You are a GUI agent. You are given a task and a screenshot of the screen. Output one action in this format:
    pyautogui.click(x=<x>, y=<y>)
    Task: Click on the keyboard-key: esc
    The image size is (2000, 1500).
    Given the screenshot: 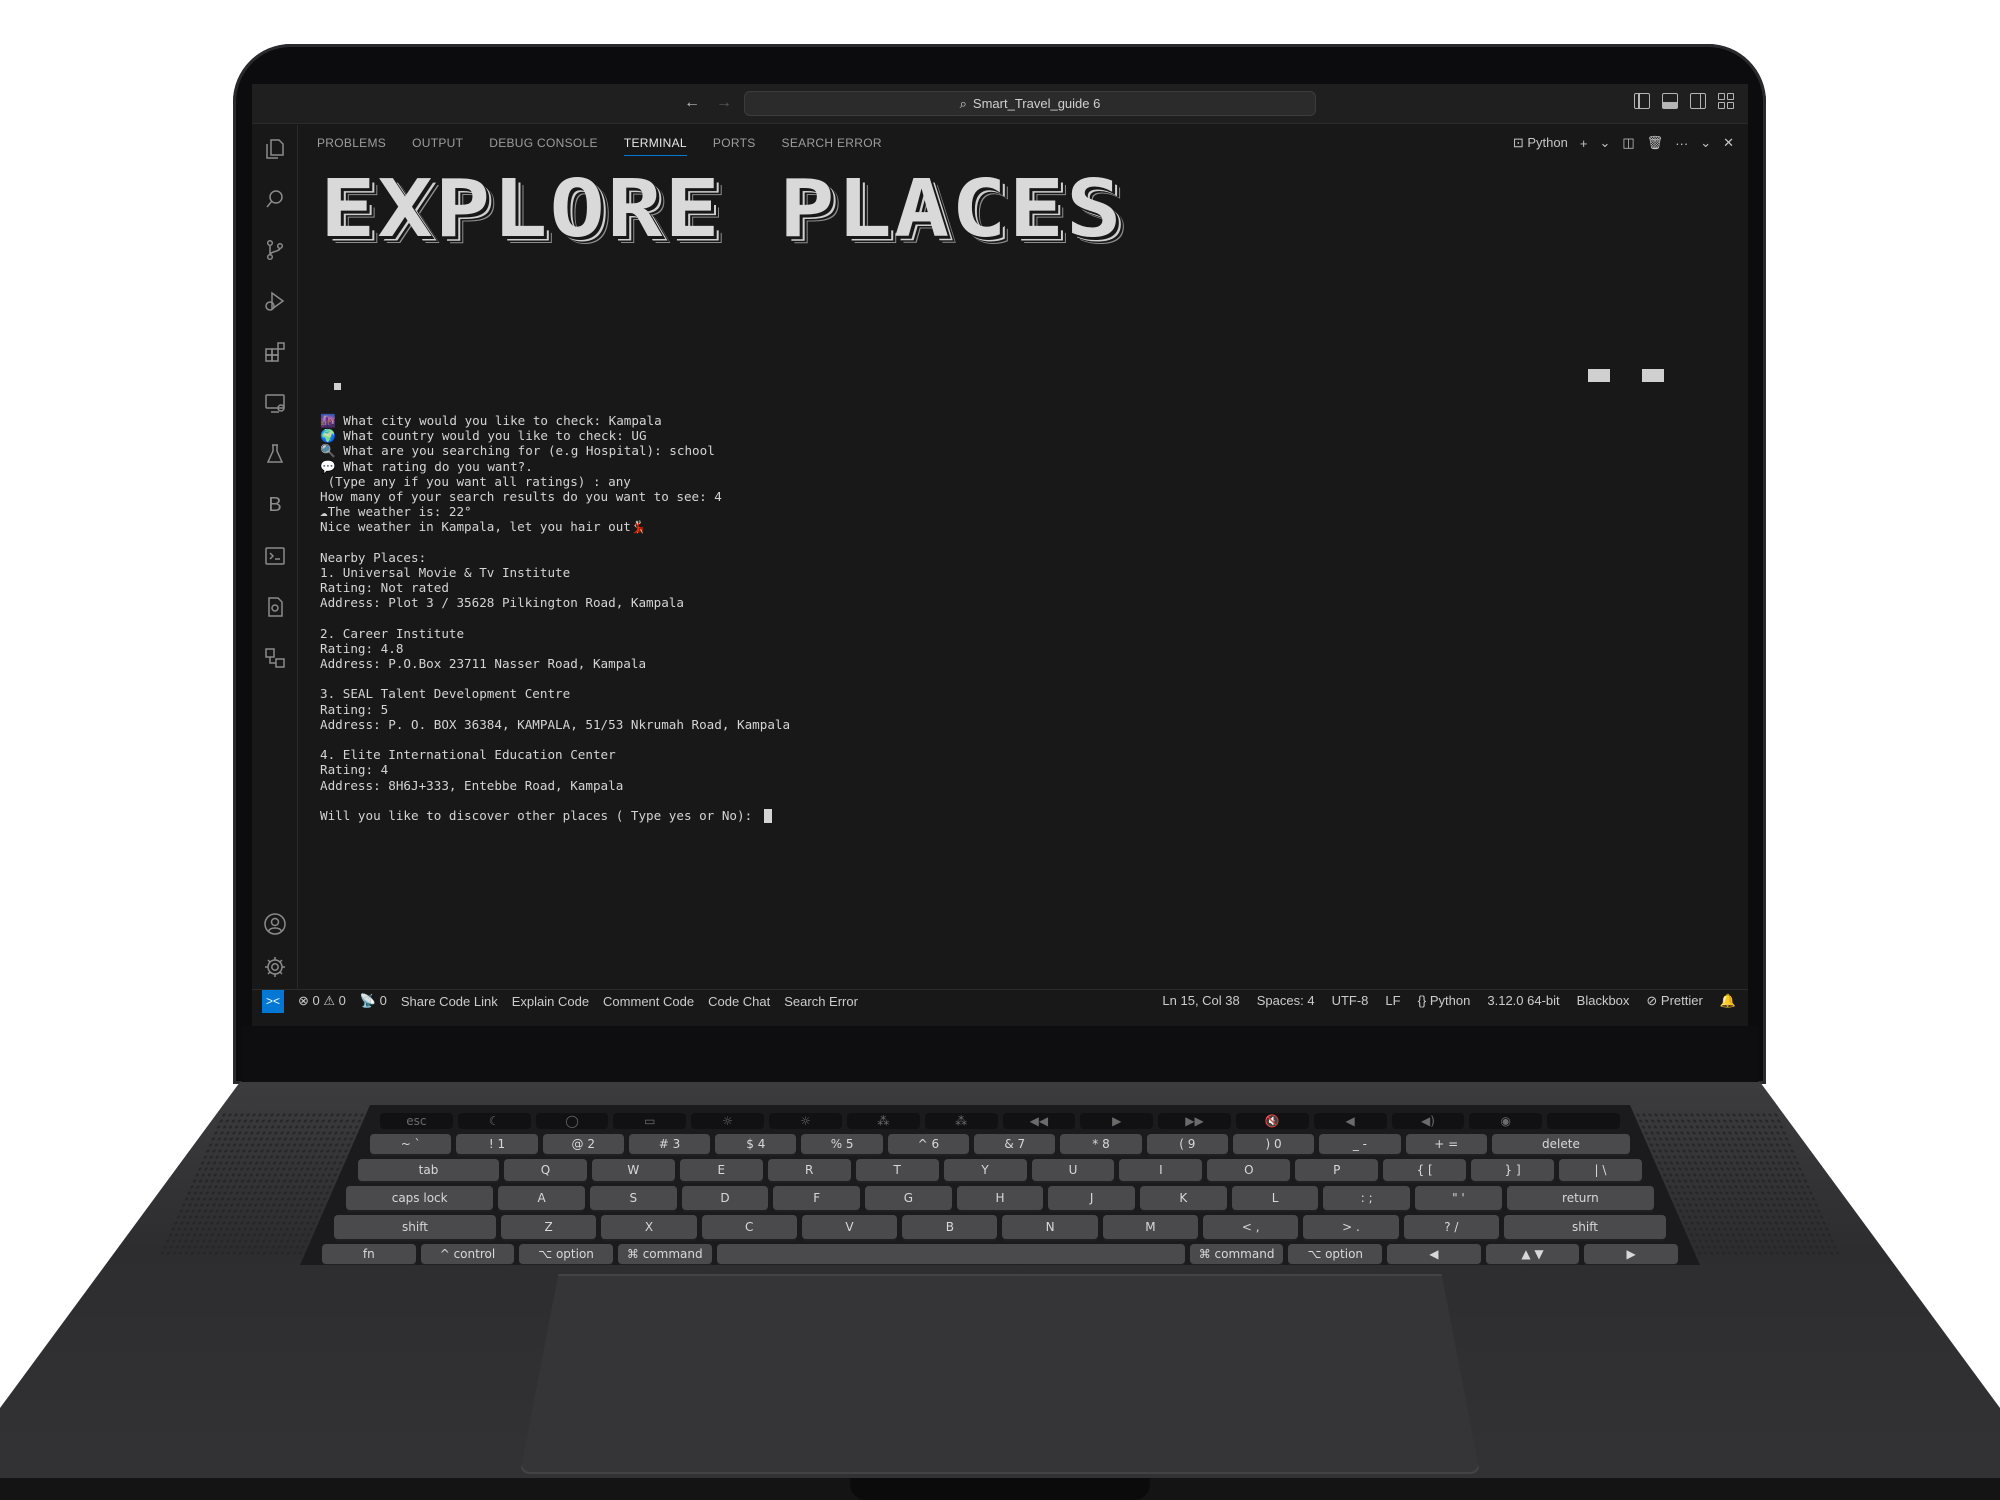 What is the action you would take?
    pyautogui.click(x=416, y=1121)
    